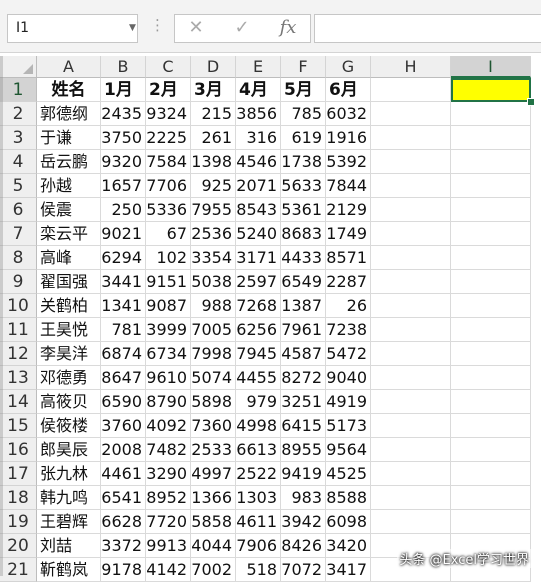  What do you see at coordinates (258, 546) in the screenshot?
I see `cell-value: 7906` at bounding box center [258, 546].